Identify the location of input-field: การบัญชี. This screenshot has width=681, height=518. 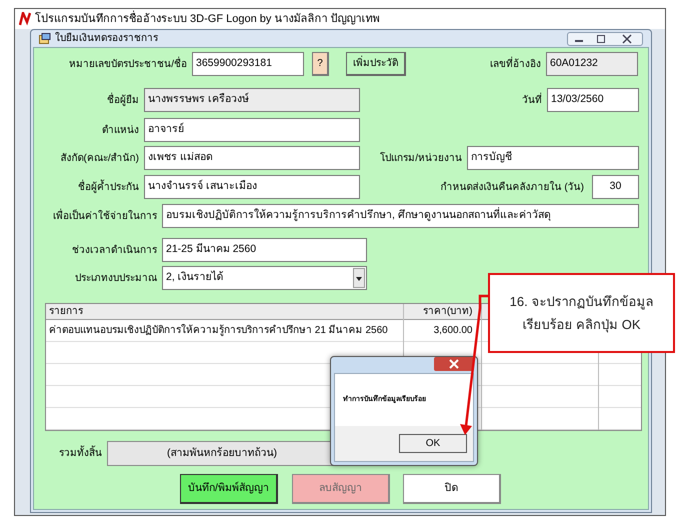
(553, 158).